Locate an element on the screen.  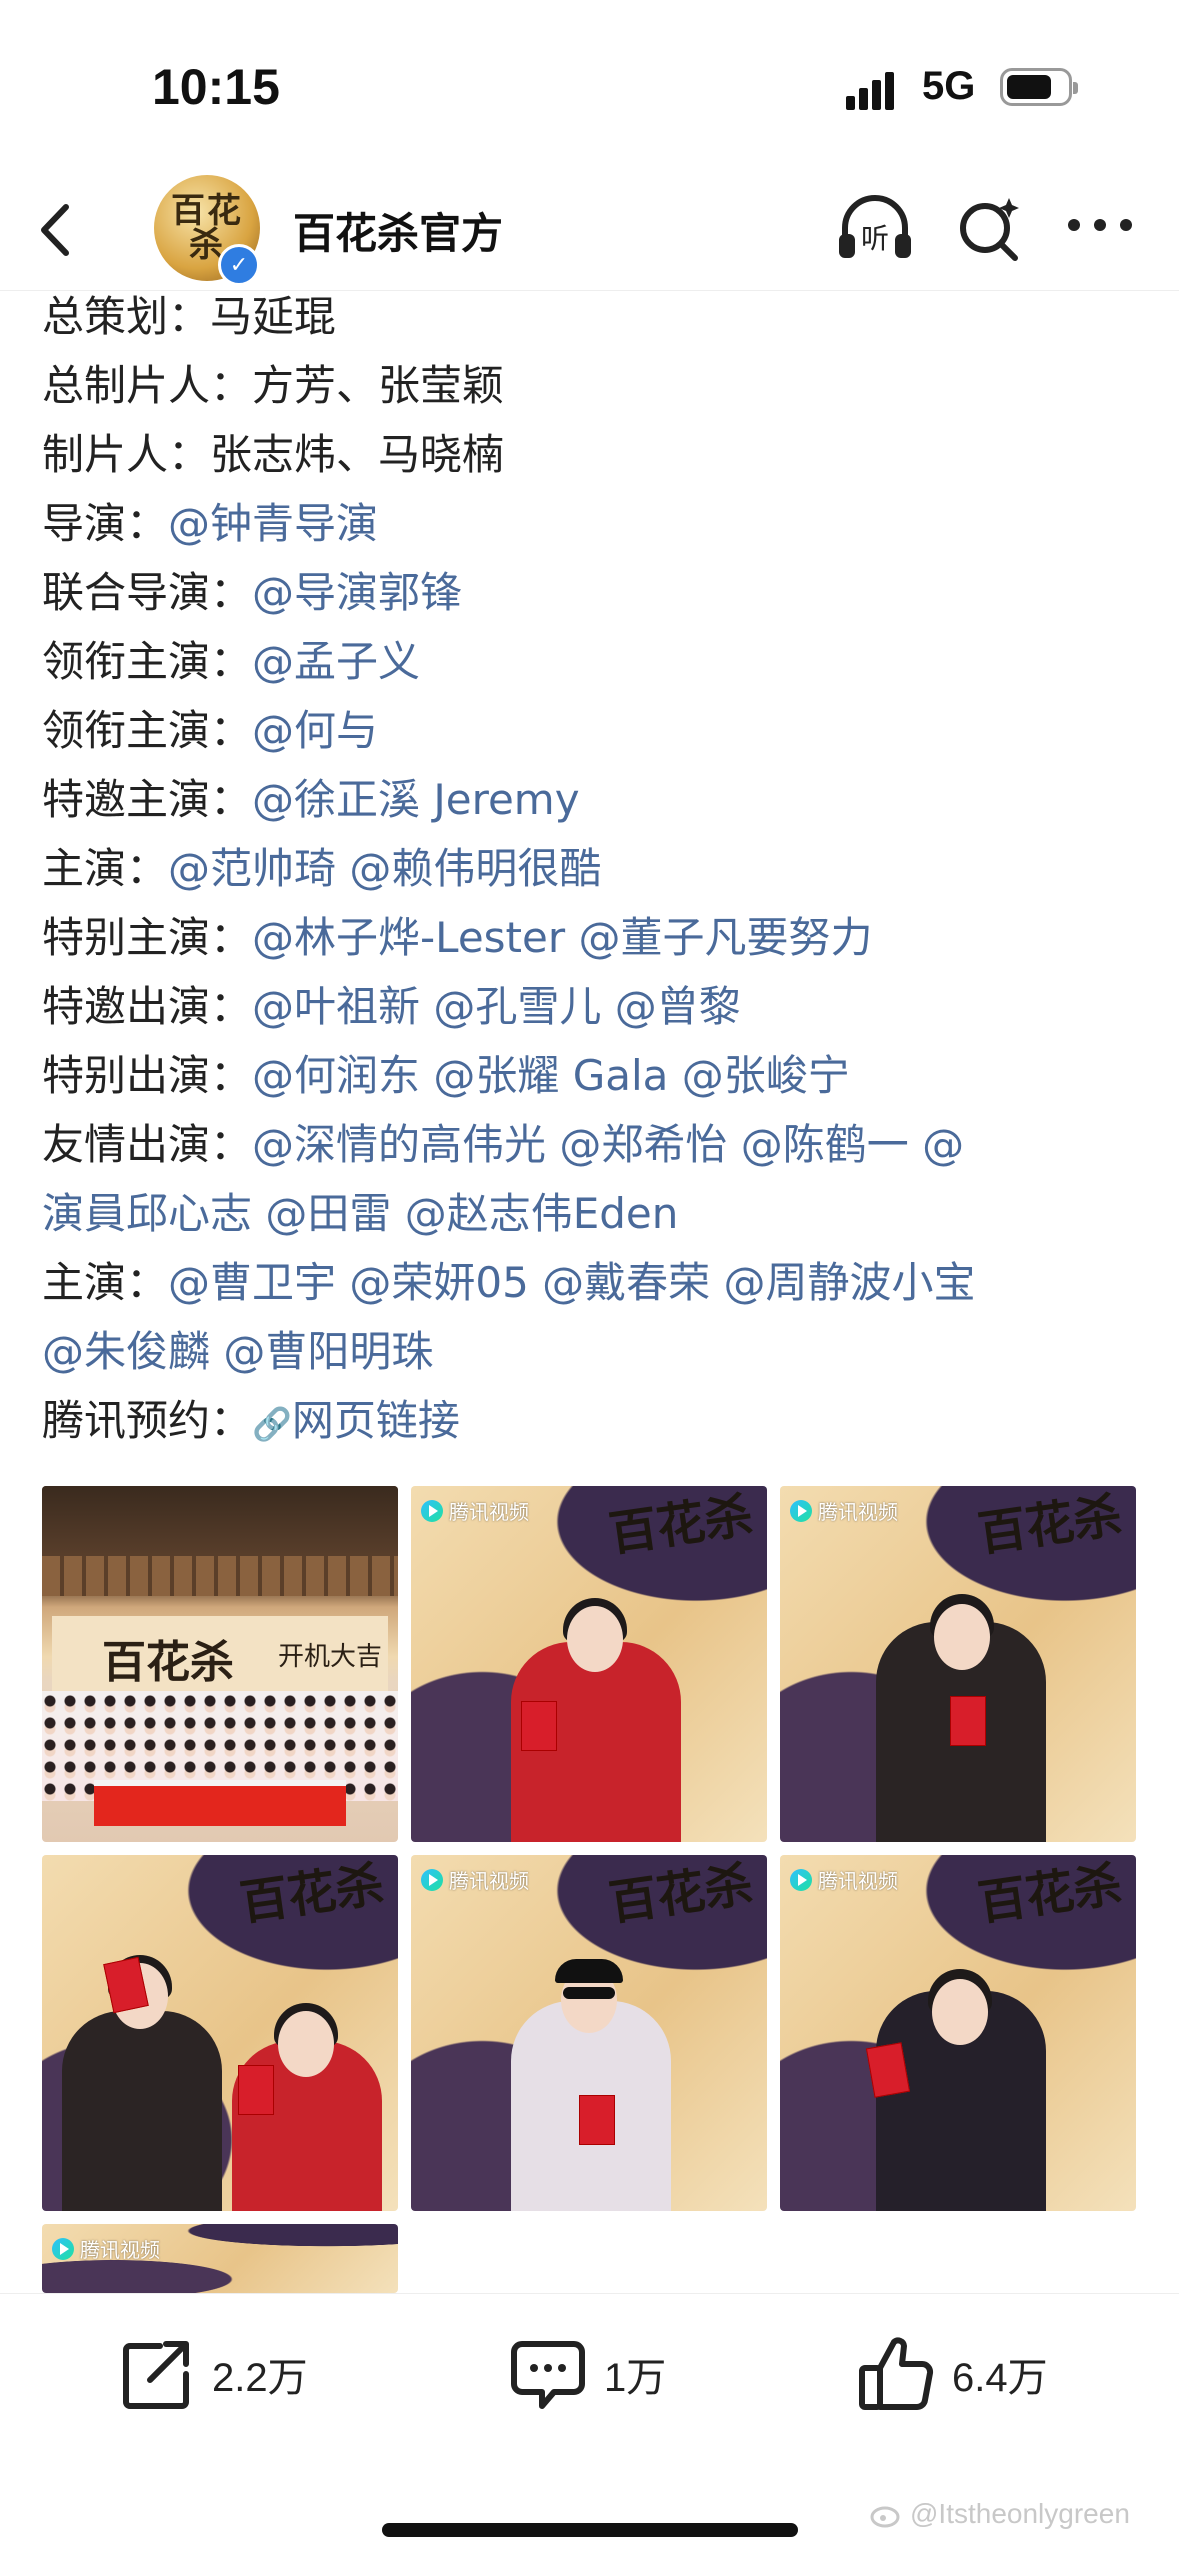
credit-line: 主演：@曹卫宇 @荣妍05 @戴春荣 @周静波小宝 is located at coordinates (597, 1282).